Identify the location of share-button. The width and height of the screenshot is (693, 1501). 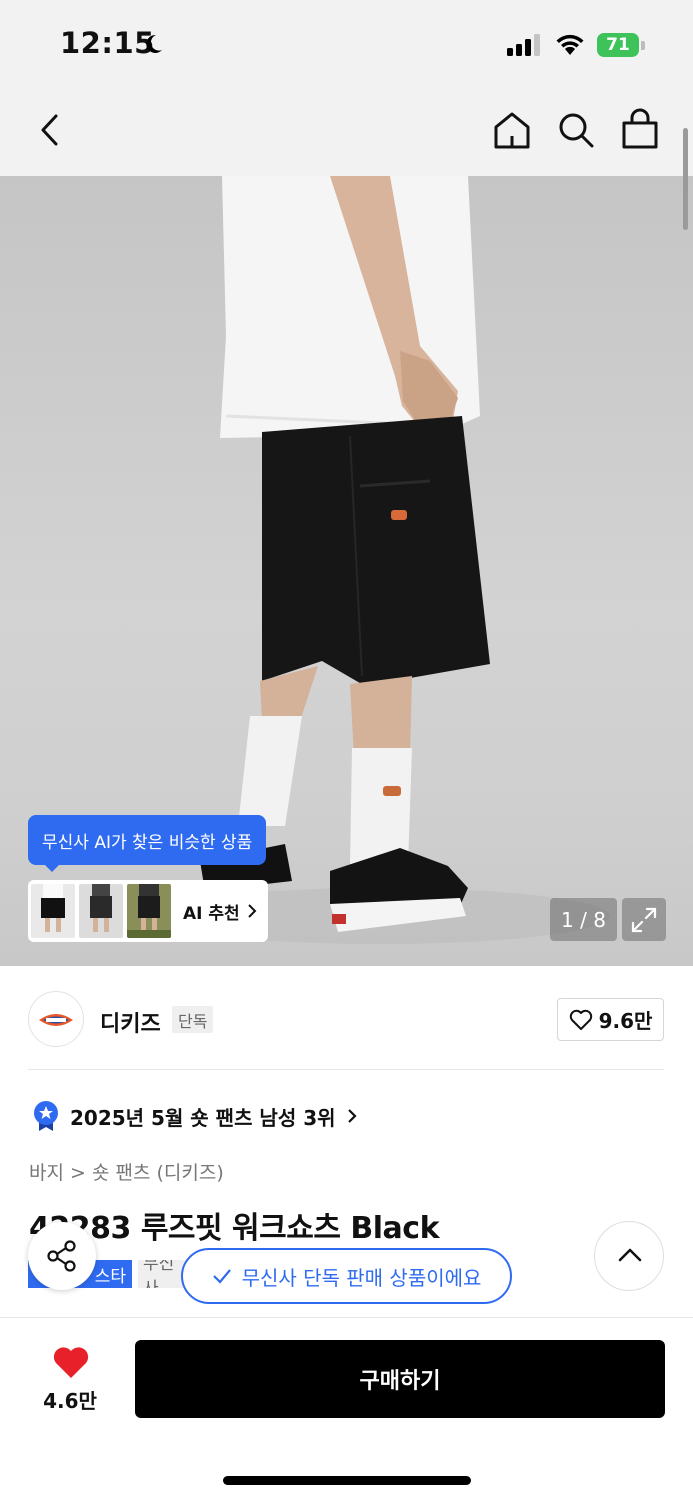
(62, 1256).